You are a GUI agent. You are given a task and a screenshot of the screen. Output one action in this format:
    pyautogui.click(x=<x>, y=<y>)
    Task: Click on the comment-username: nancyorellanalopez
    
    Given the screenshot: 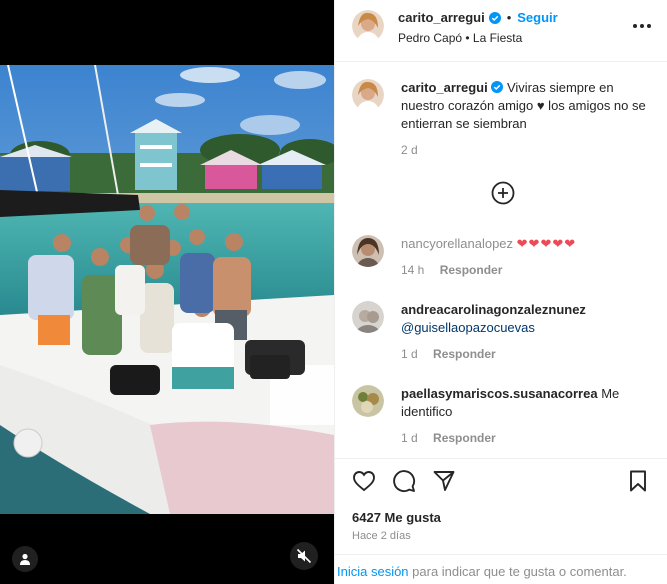 What is the action you would take?
    pyautogui.click(x=457, y=243)
    